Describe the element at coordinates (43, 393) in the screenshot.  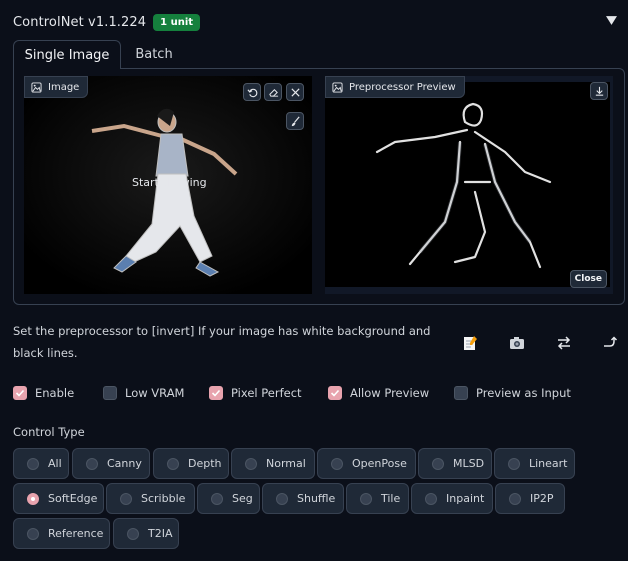
I see `enable-checkbox: Enable` at that location.